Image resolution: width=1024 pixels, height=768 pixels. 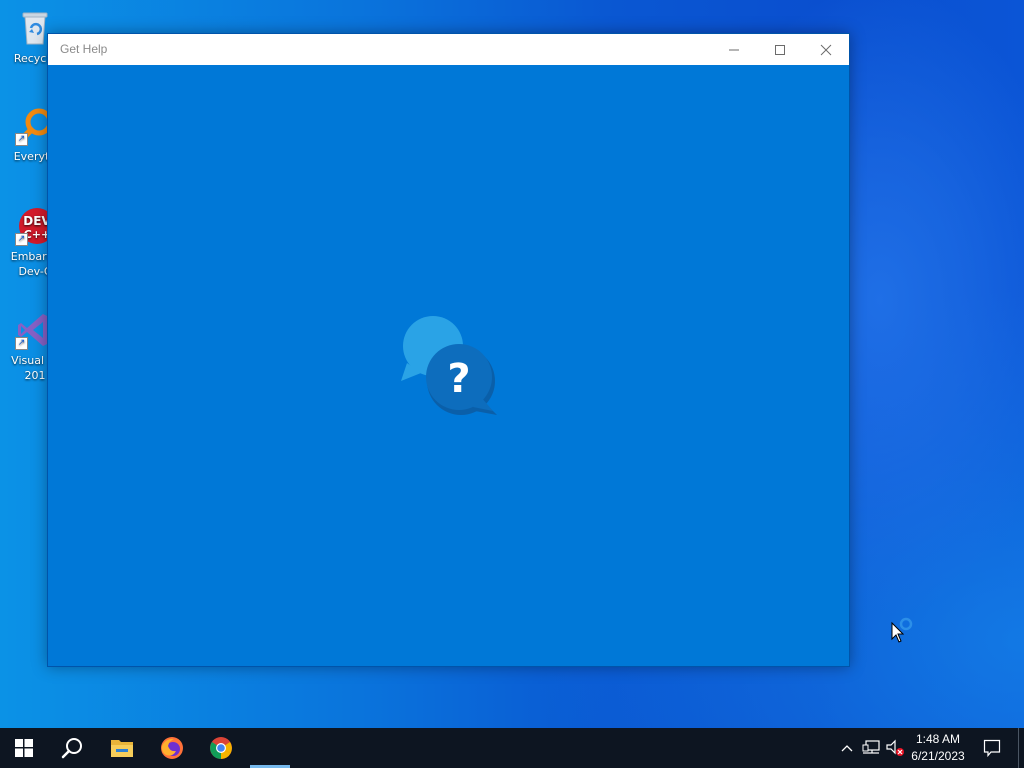 What do you see at coordinates (903, 630) in the screenshot?
I see `mouse-cursor-busy-icon` at bounding box center [903, 630].